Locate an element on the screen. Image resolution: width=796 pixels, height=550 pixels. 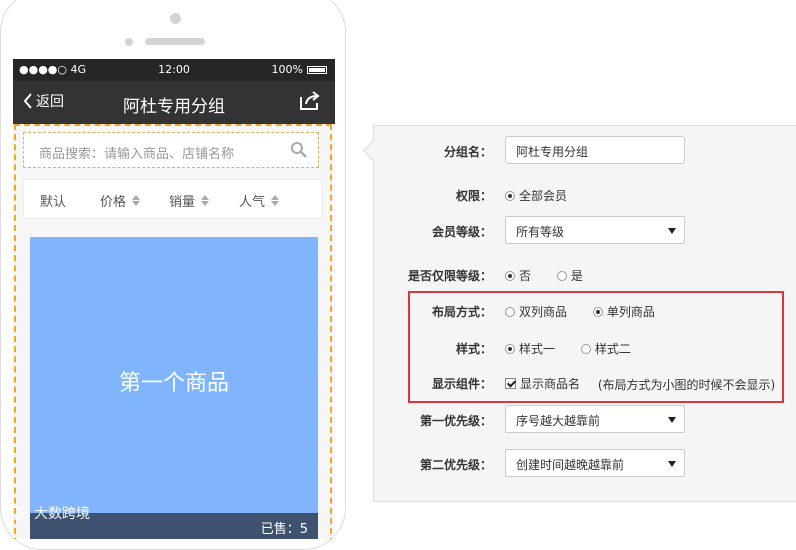
radio-label: 否 is located at coordinates (525, 276).